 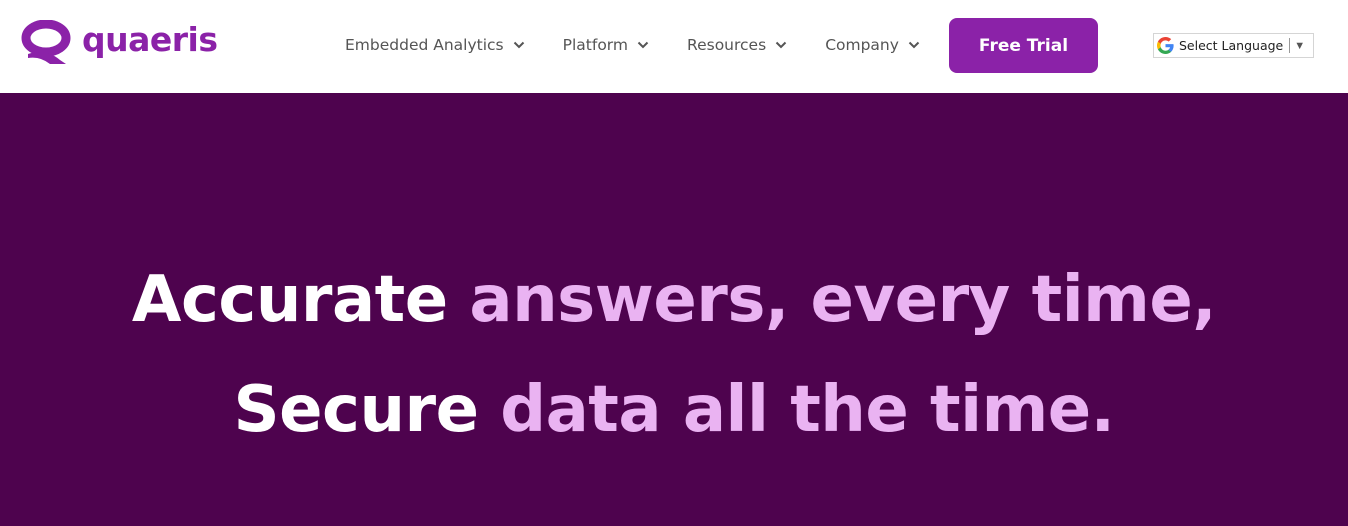 What do you see at coordinates (150, 39) in the screenshot?
I see `logo-text: quaeris` at bounding box center [150, 39].